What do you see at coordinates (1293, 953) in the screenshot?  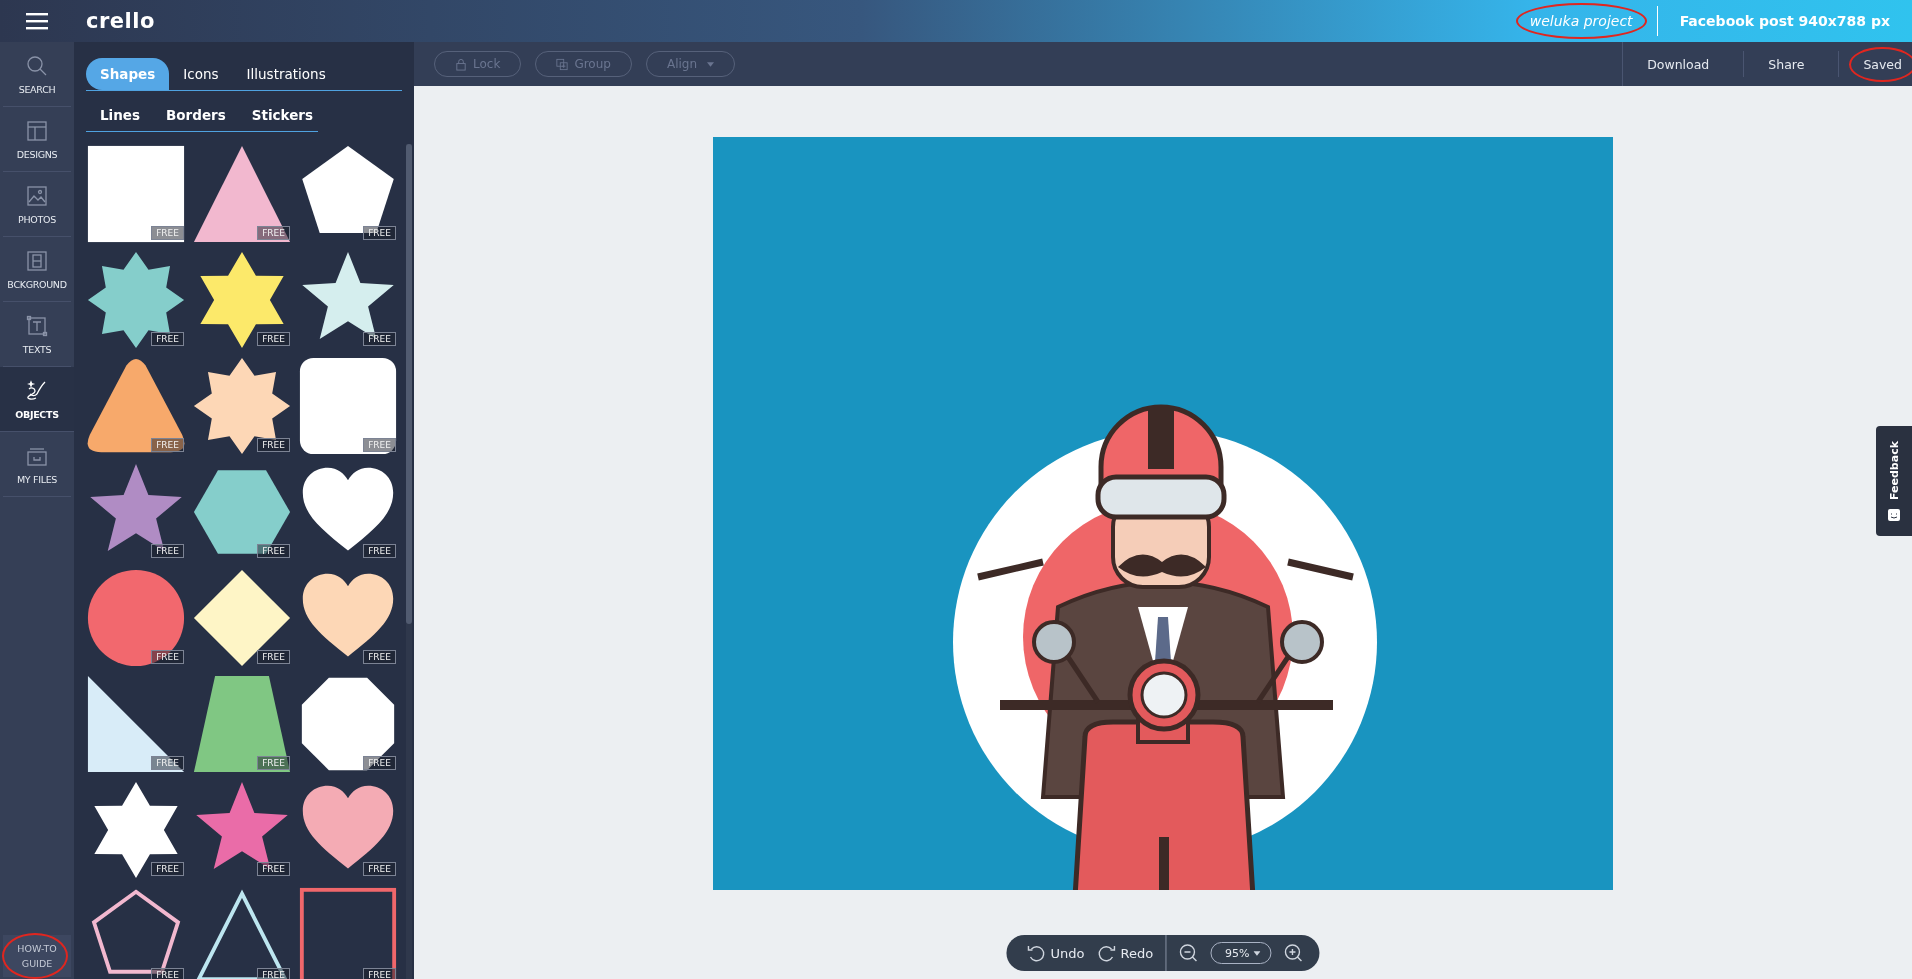 I see `zoom-in-icon` at bounding box center [1293, 953].